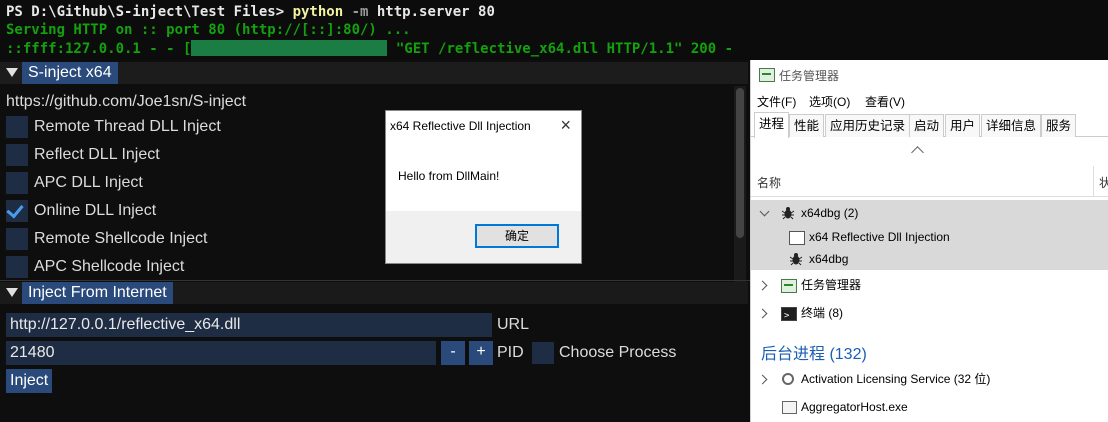 The height and width of the screenshot is (422, 1108). I want to click on terminal-args: http.server 80, so click(435, 12).